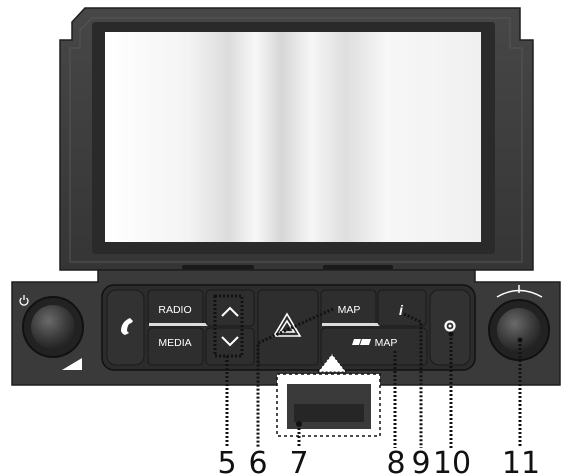 The width and height of the screenshot is (569, 475). Describe the element at coordinates (288, 327) in the screenshot. I see `hazard-button` at that location.